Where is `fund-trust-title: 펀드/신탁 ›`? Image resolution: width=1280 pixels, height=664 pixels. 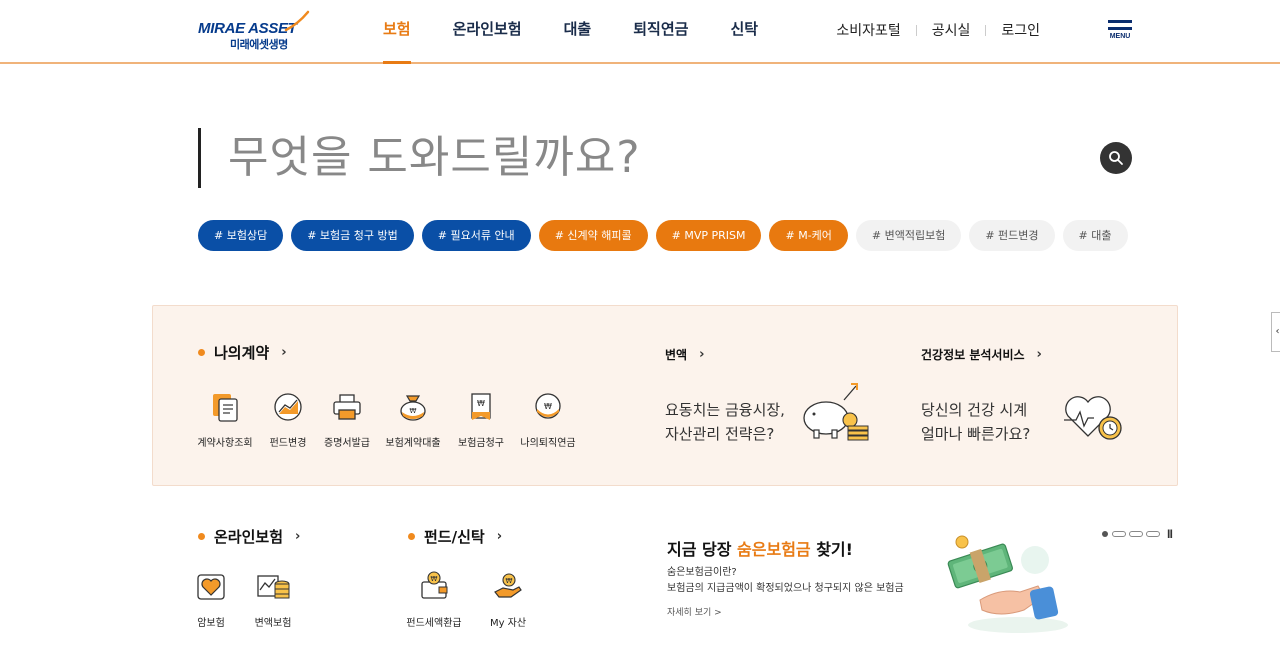
fund-trust-title: 펀드/신탁 › is located at coordinates (455, 536).